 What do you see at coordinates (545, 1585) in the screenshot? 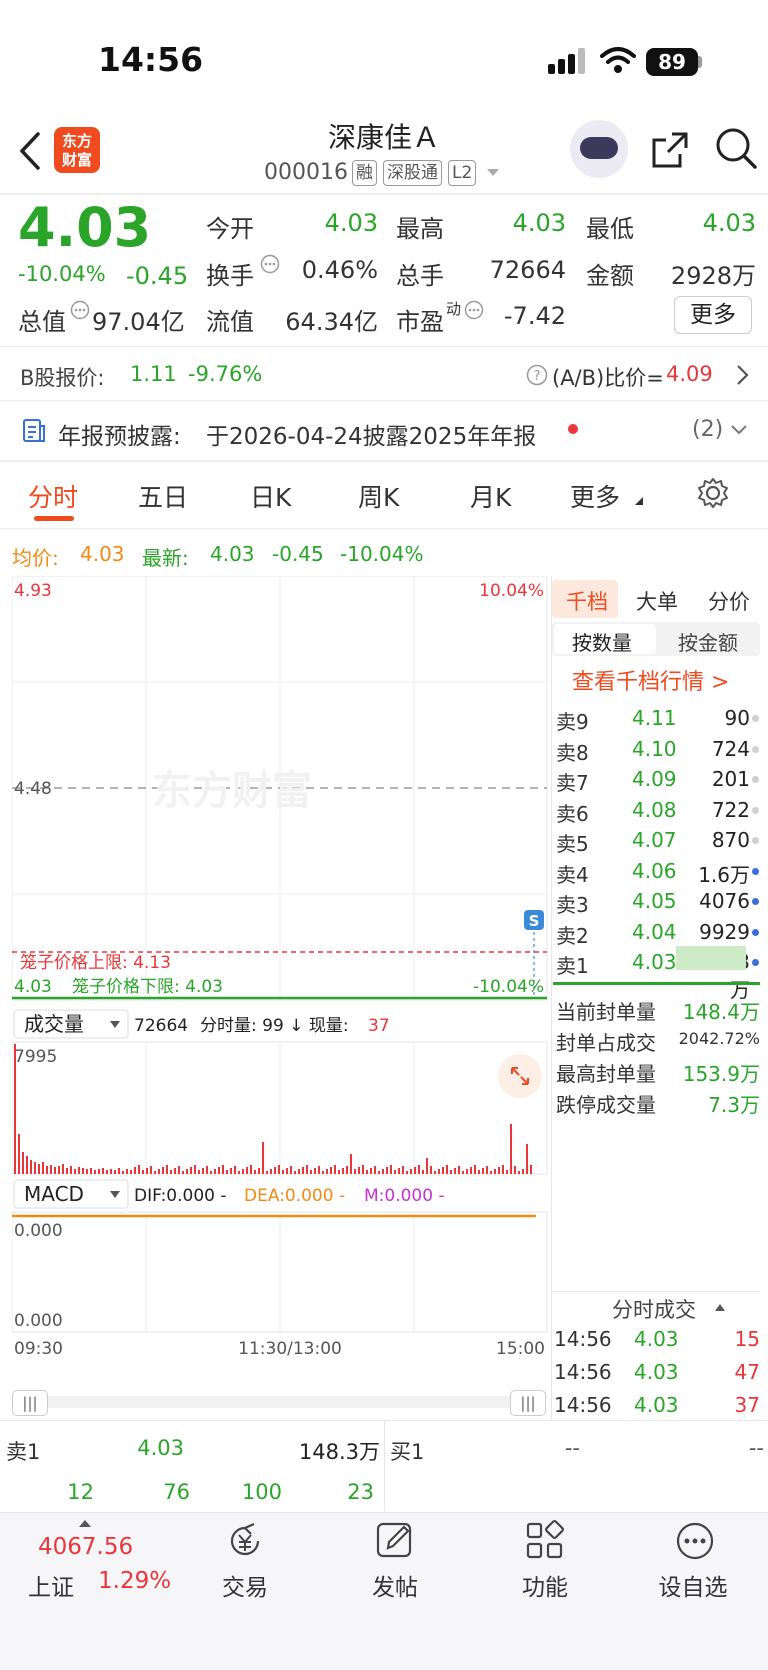
I see `nav-functions: 功能` at bounding box center [545, 1585].